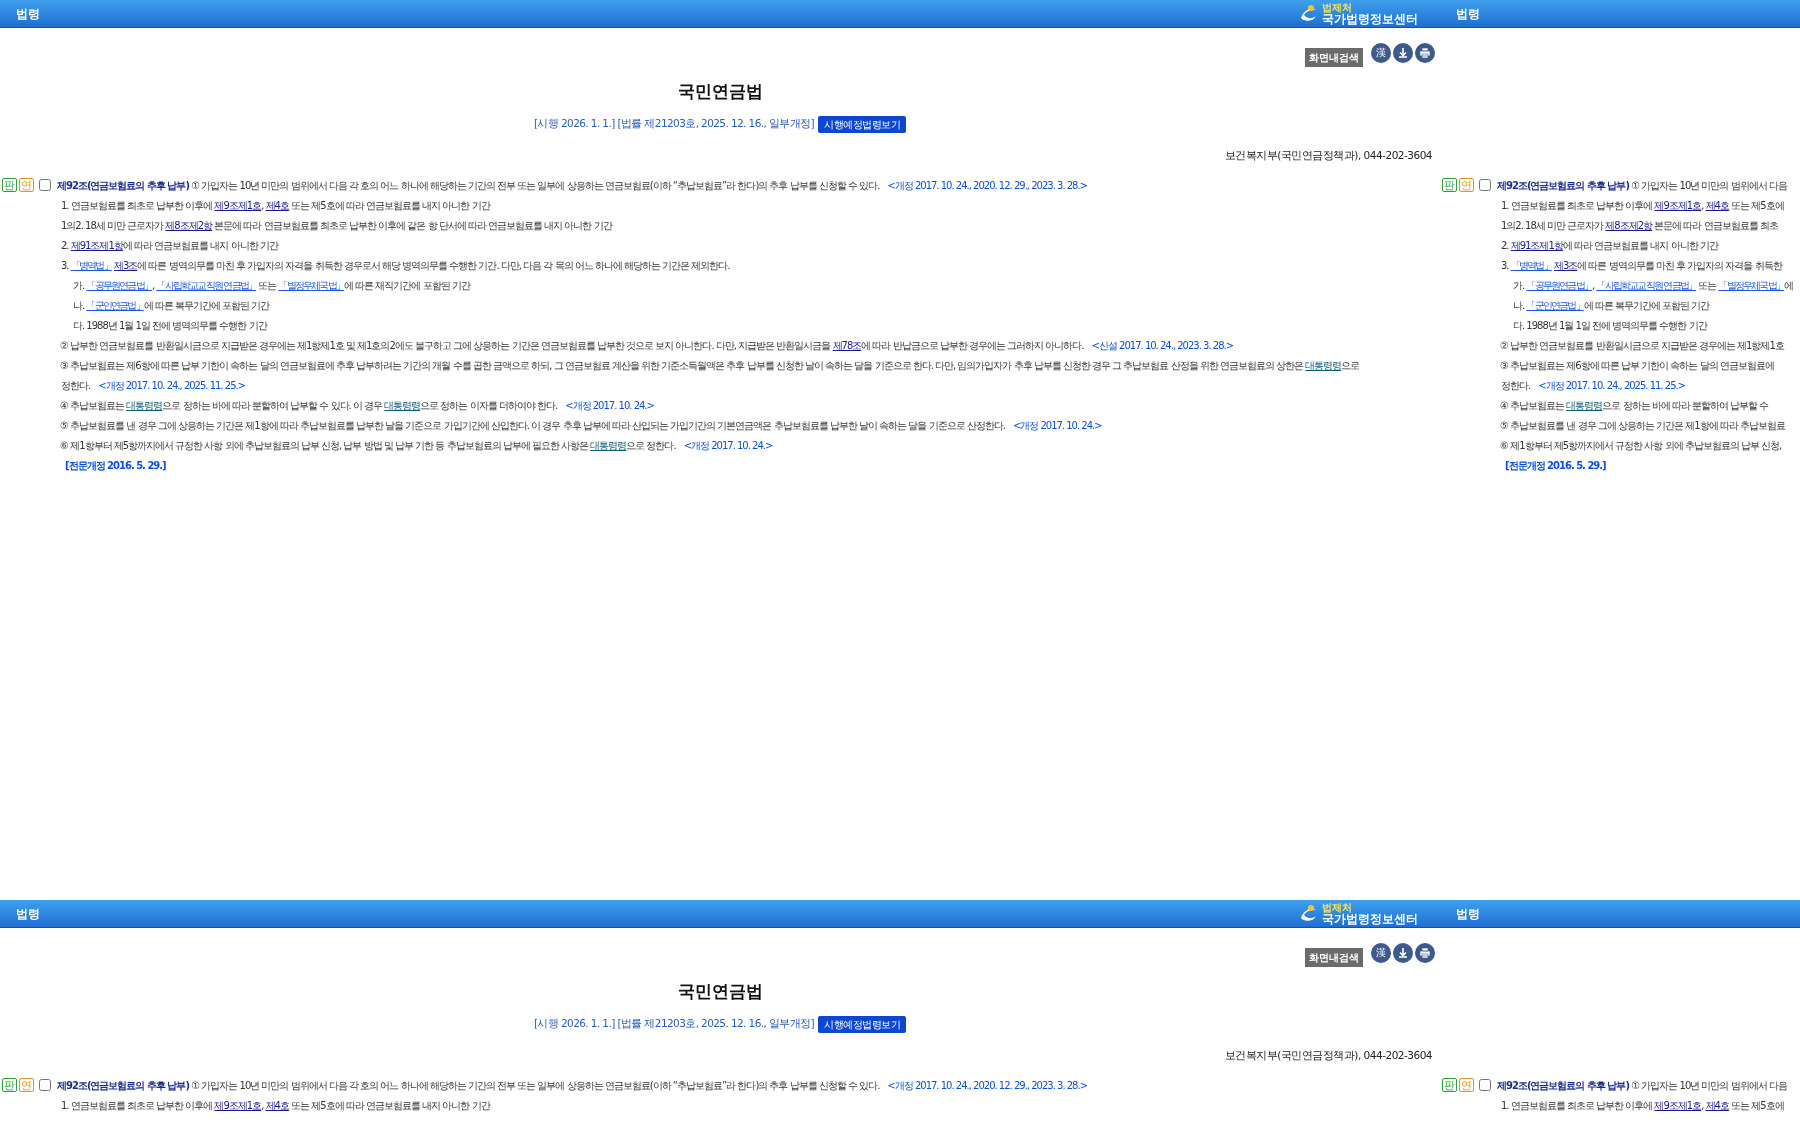 Image resolution: width=1800 pixels, height=1125 pixels. I want to click on subitem-line: 가. 「공무원연금법」, 「사립학교교직원 연금법」 또는 「별정우체국법」에, so click(1653, 285).